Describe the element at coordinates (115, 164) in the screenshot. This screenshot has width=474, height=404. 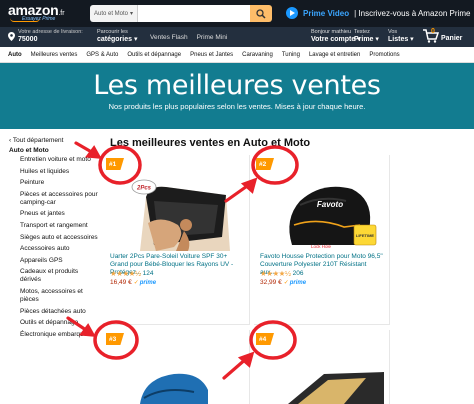
I see `rank-badge: #1` at that location.